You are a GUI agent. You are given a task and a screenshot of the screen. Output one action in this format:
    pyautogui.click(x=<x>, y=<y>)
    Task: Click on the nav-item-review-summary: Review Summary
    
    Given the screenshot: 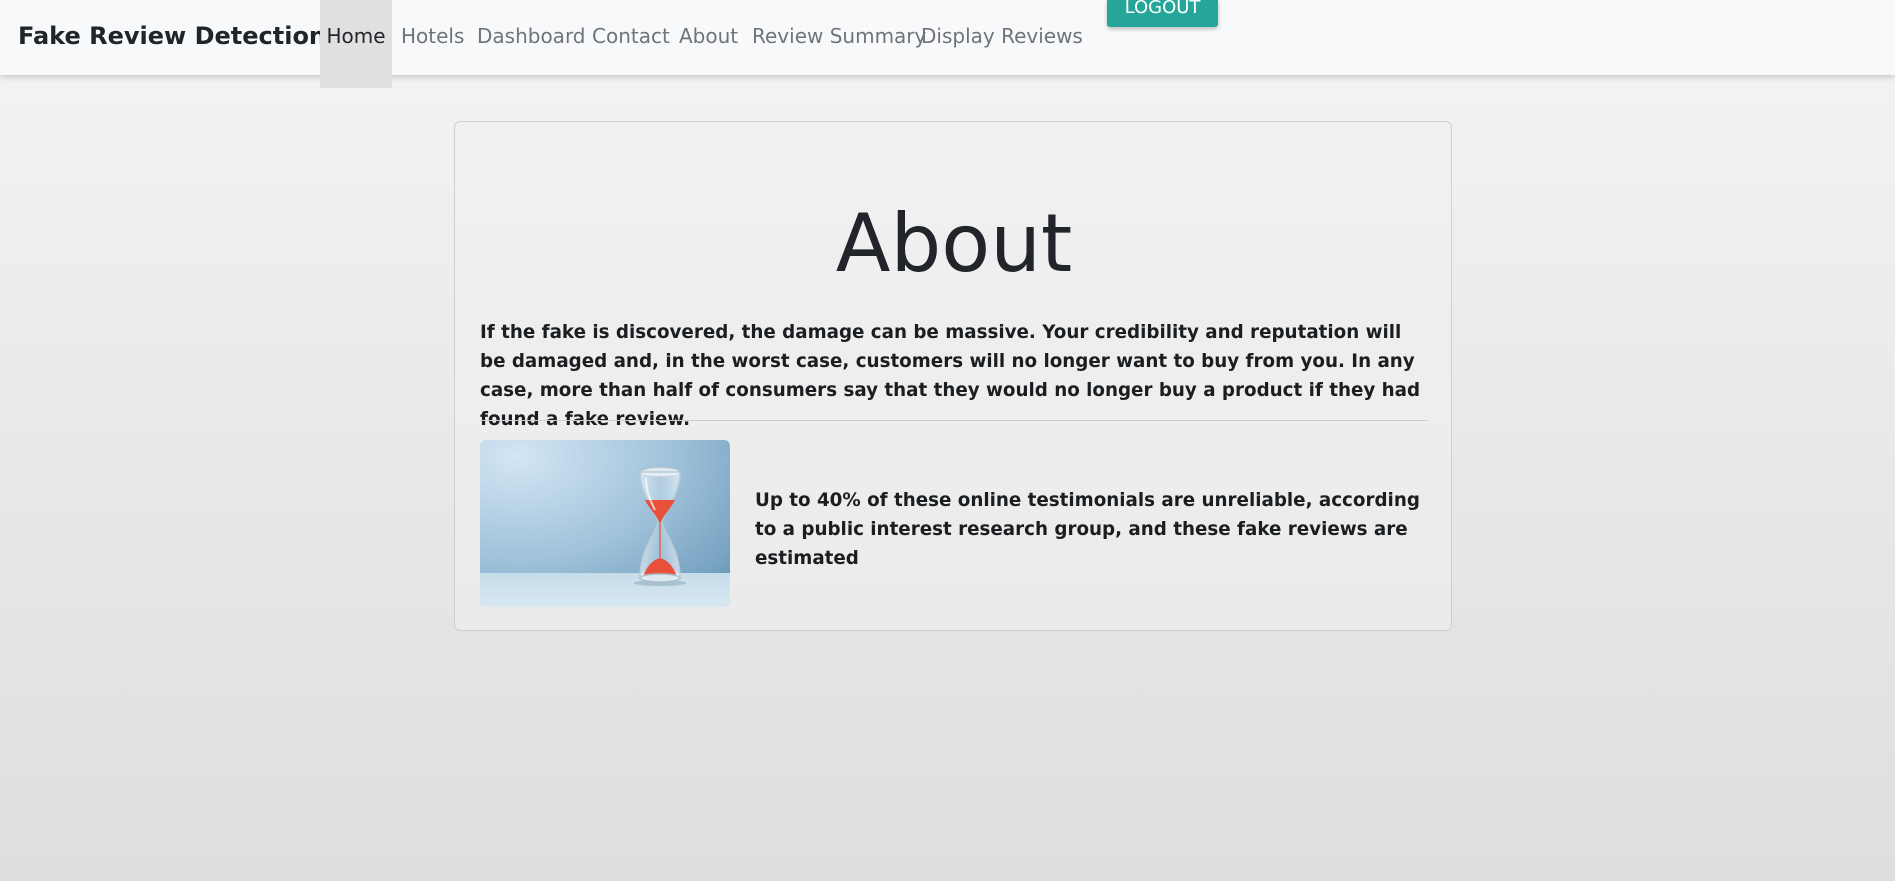 What is the action you would take?
    pyautogui.click(x=839, y=36)
    